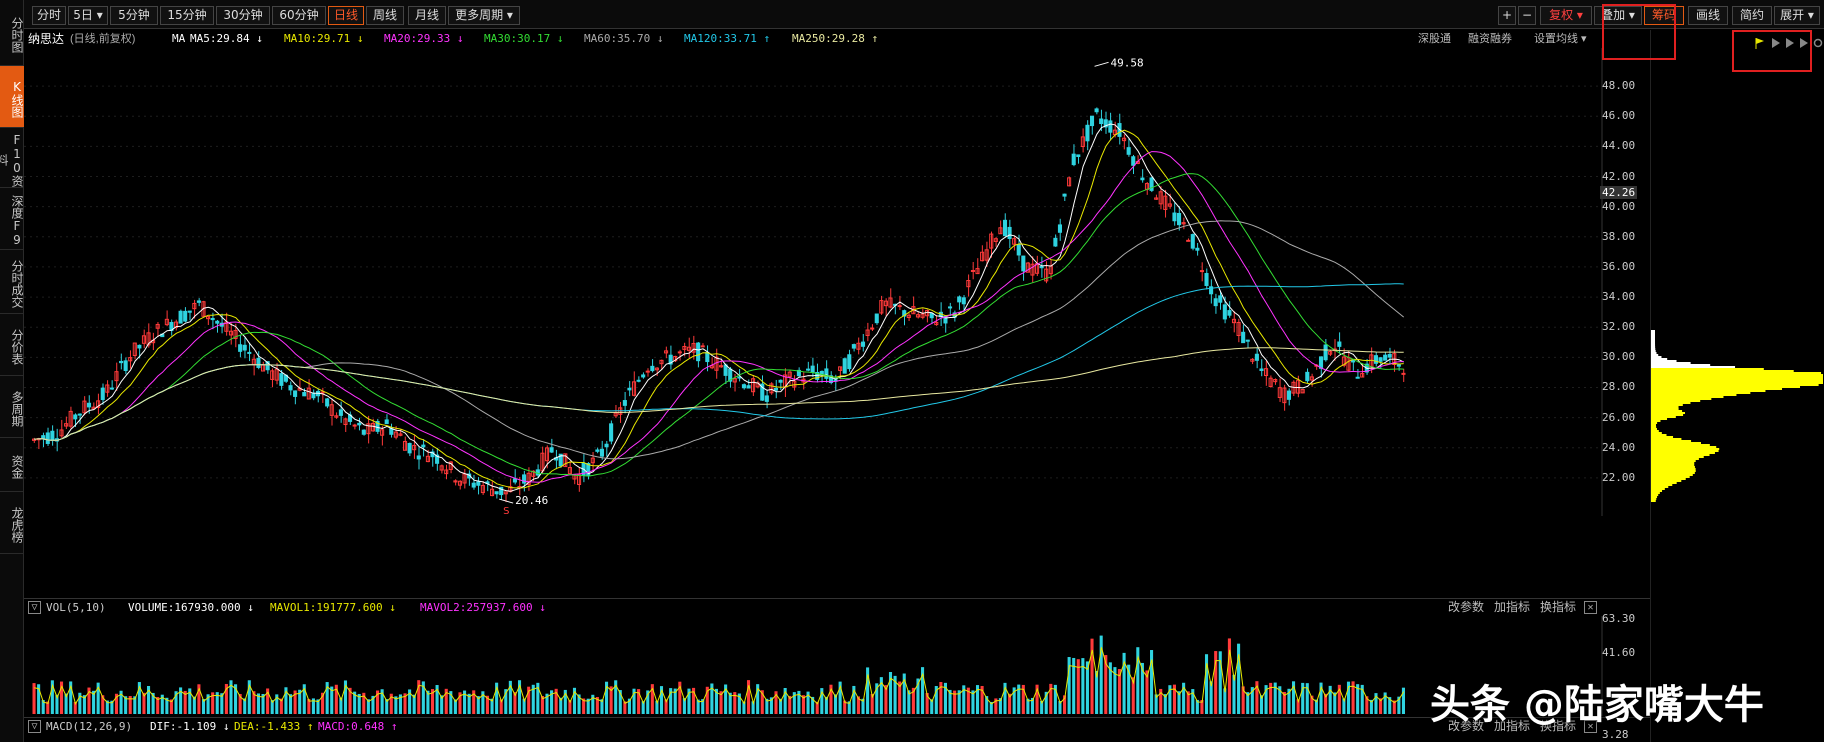 The height and width of the screenshot is (742, 1824). I want to click on sidebar-item-price-table: 分价表, so click(12, 345).